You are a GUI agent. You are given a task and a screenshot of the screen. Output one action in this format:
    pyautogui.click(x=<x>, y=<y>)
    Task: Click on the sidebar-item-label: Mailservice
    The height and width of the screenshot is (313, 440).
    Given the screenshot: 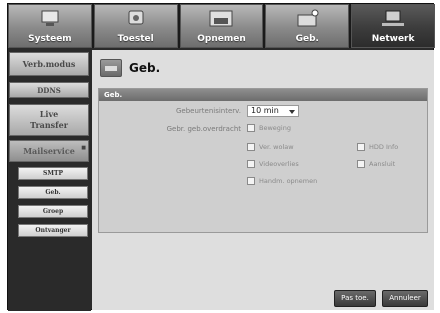 What is the action you would take?
    pyautogui.click(x=49, y=150)
    